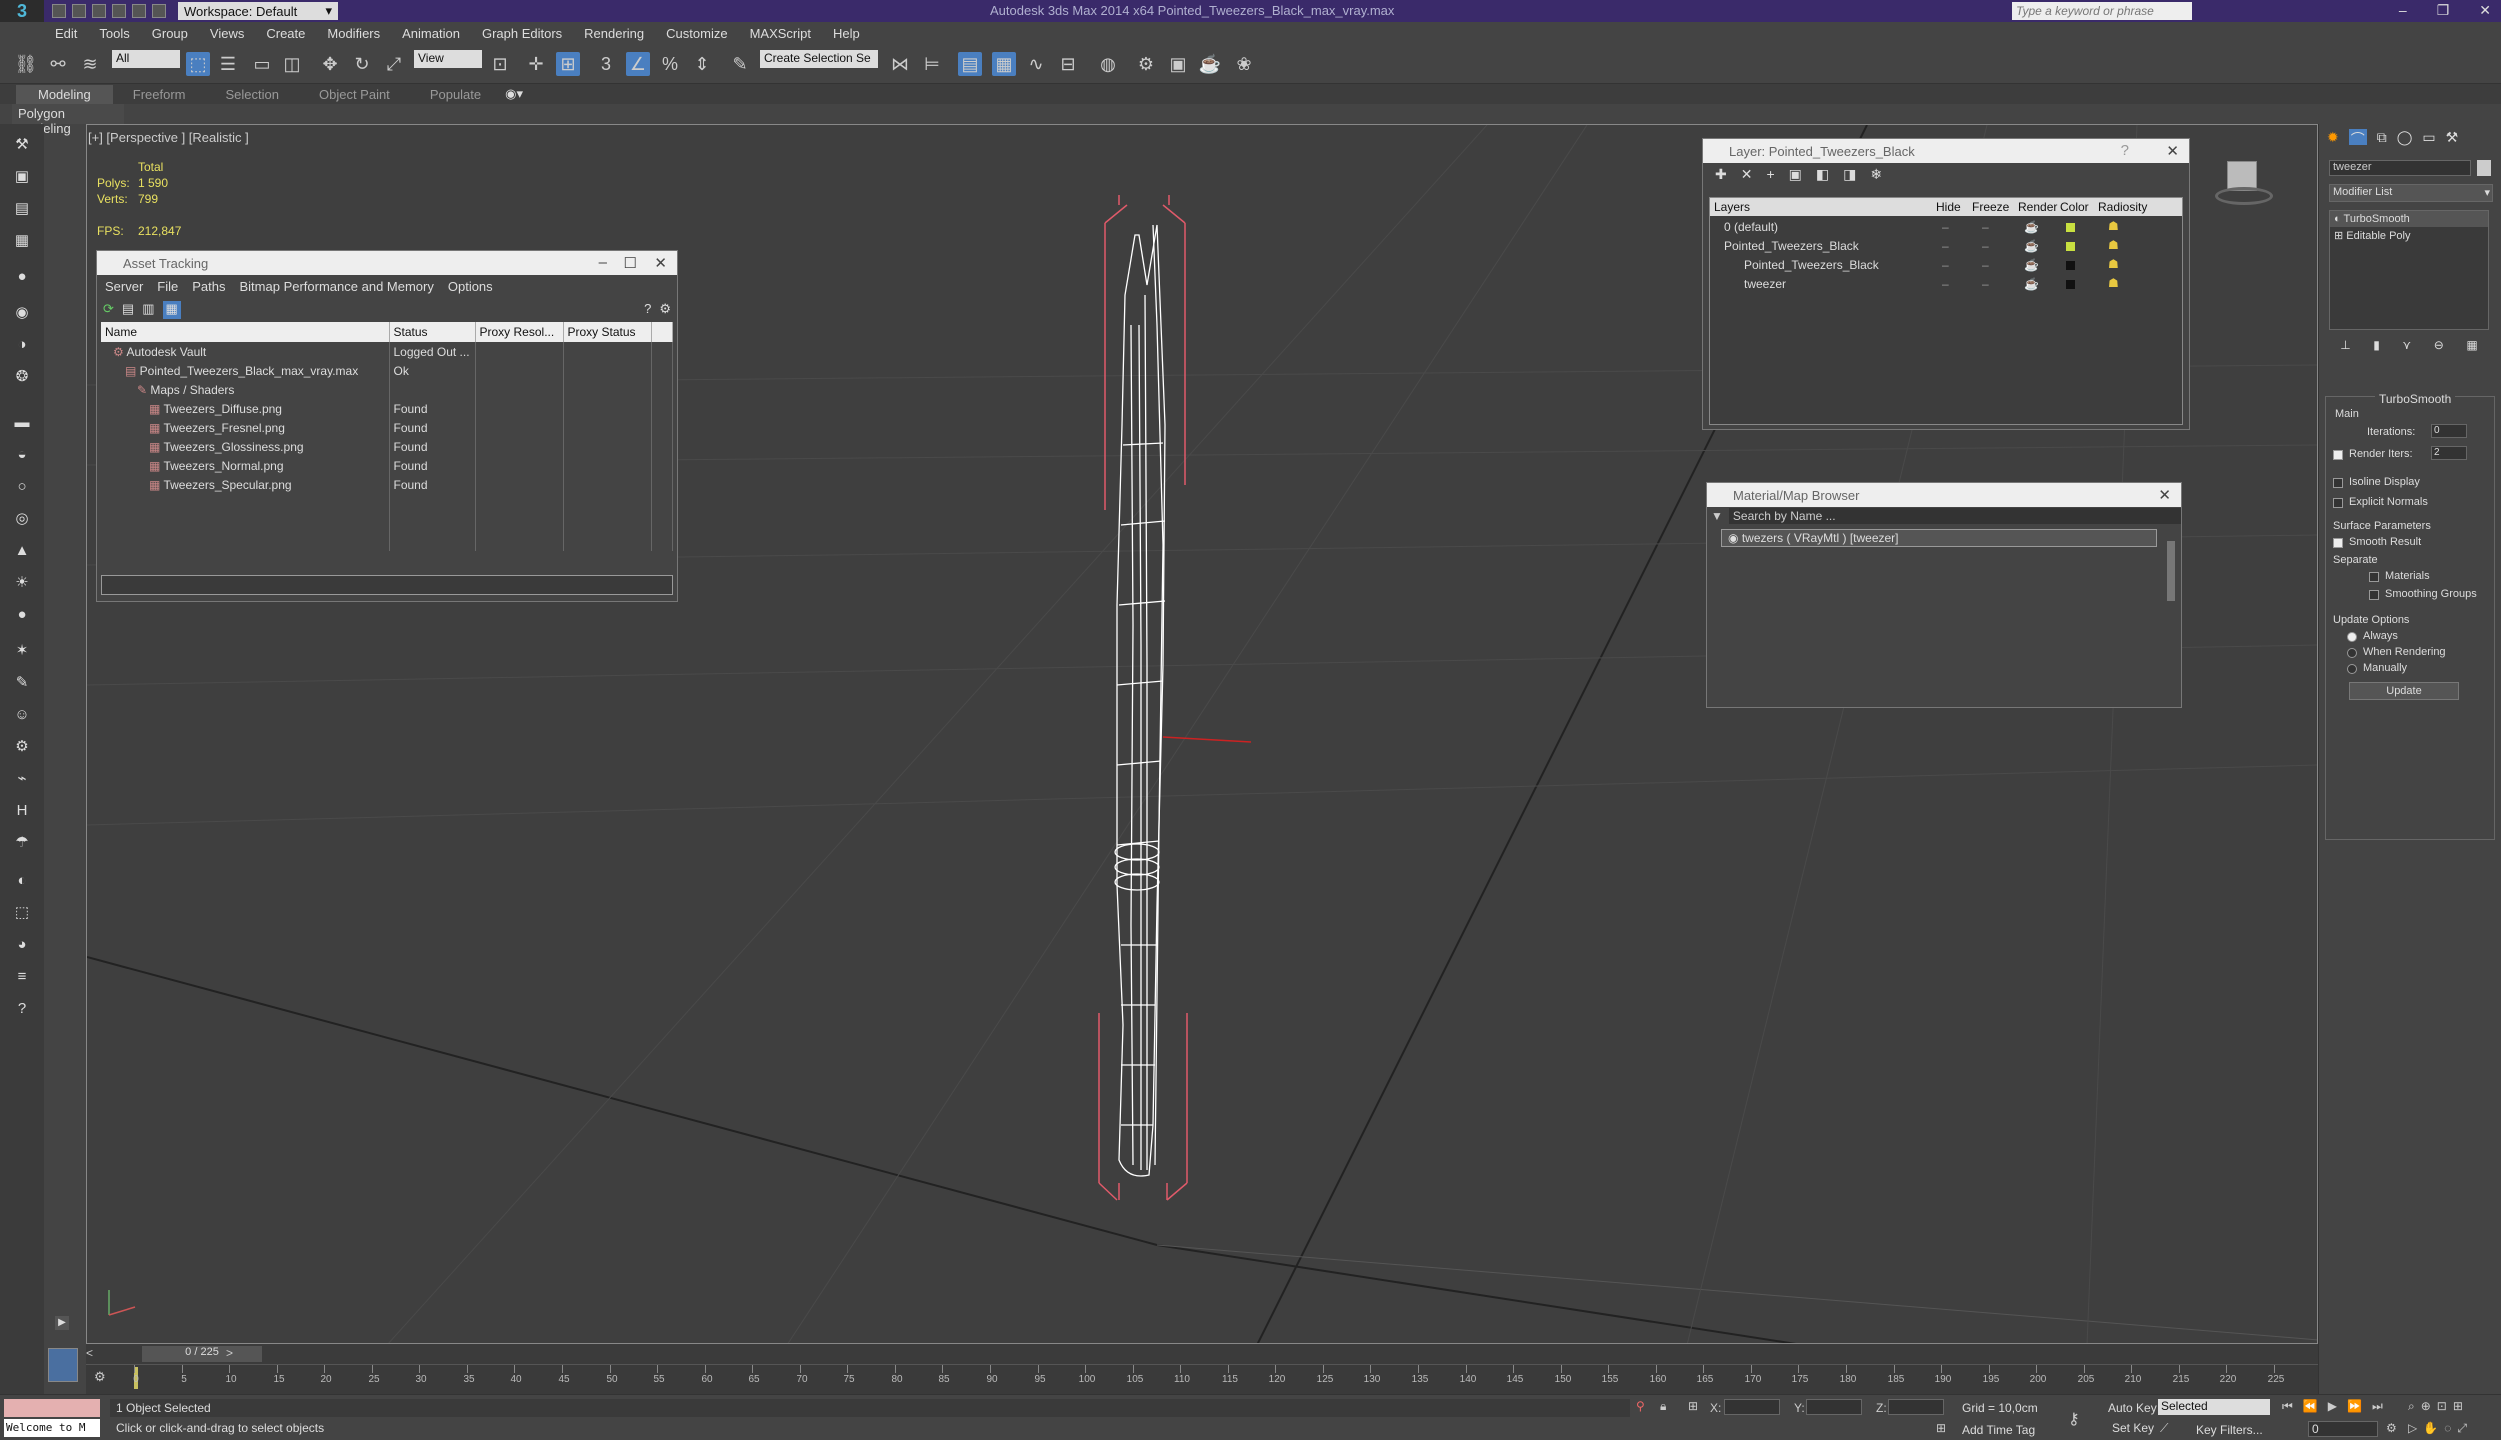  I want to click on zoom-all-icon: ⊕, so click(2426, 1406).